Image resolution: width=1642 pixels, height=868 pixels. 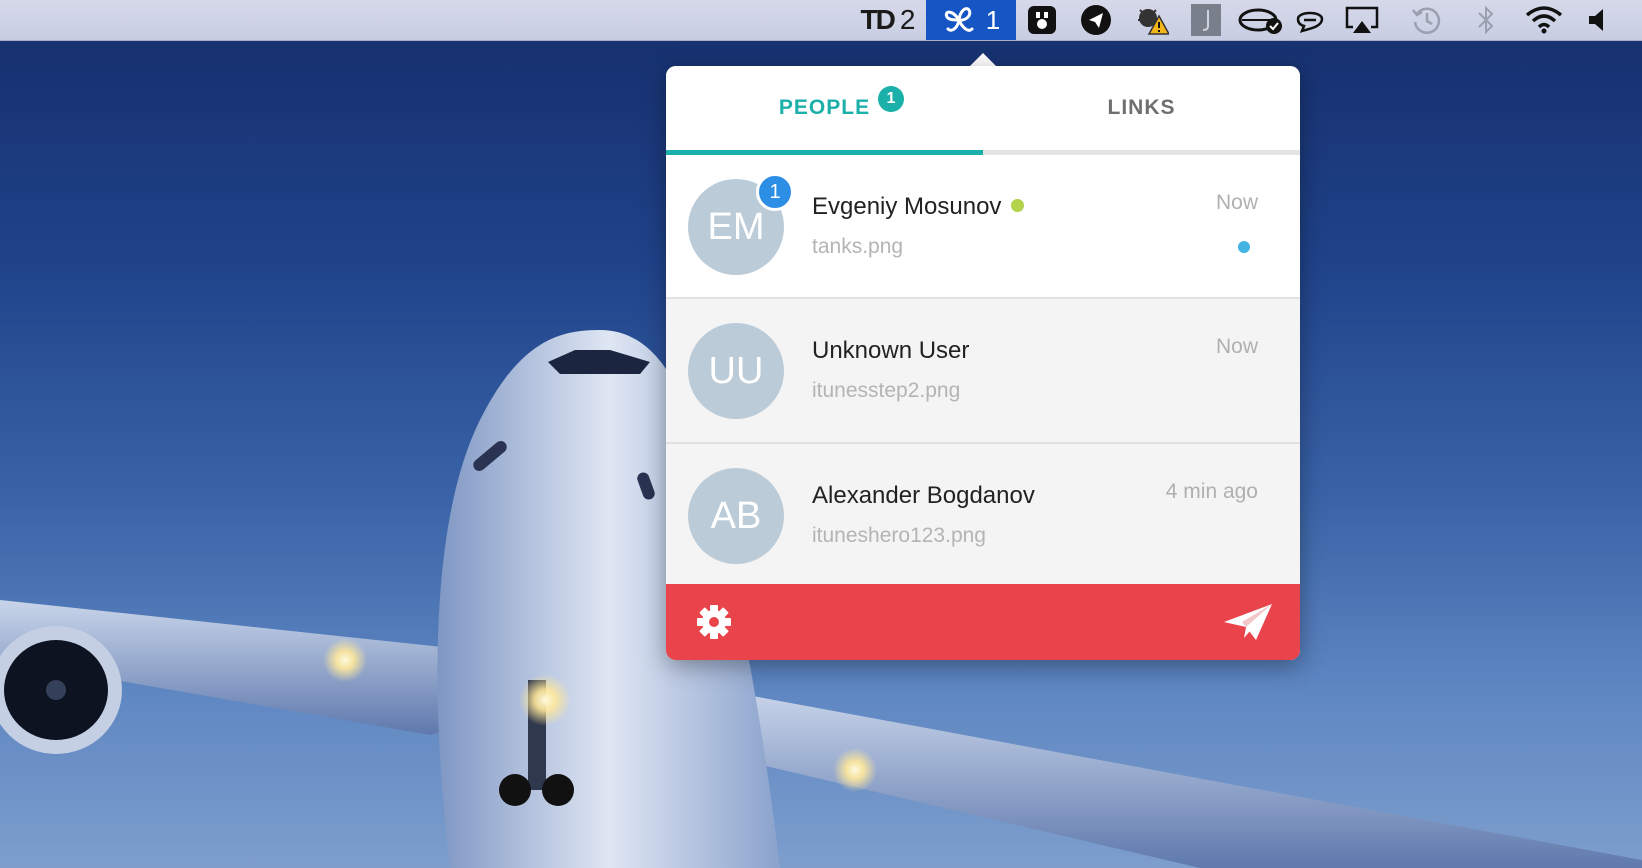 I want to click on j-app-status-item, so click(x=1206, y=20).